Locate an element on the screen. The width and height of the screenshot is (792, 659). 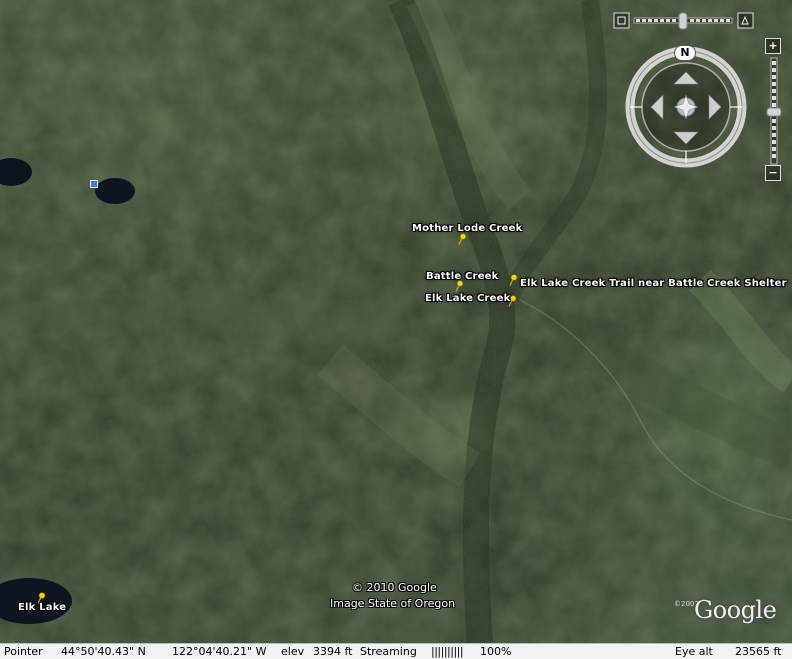
placemark-label: Elk Lake Creek is located at coordinates (467, 298).